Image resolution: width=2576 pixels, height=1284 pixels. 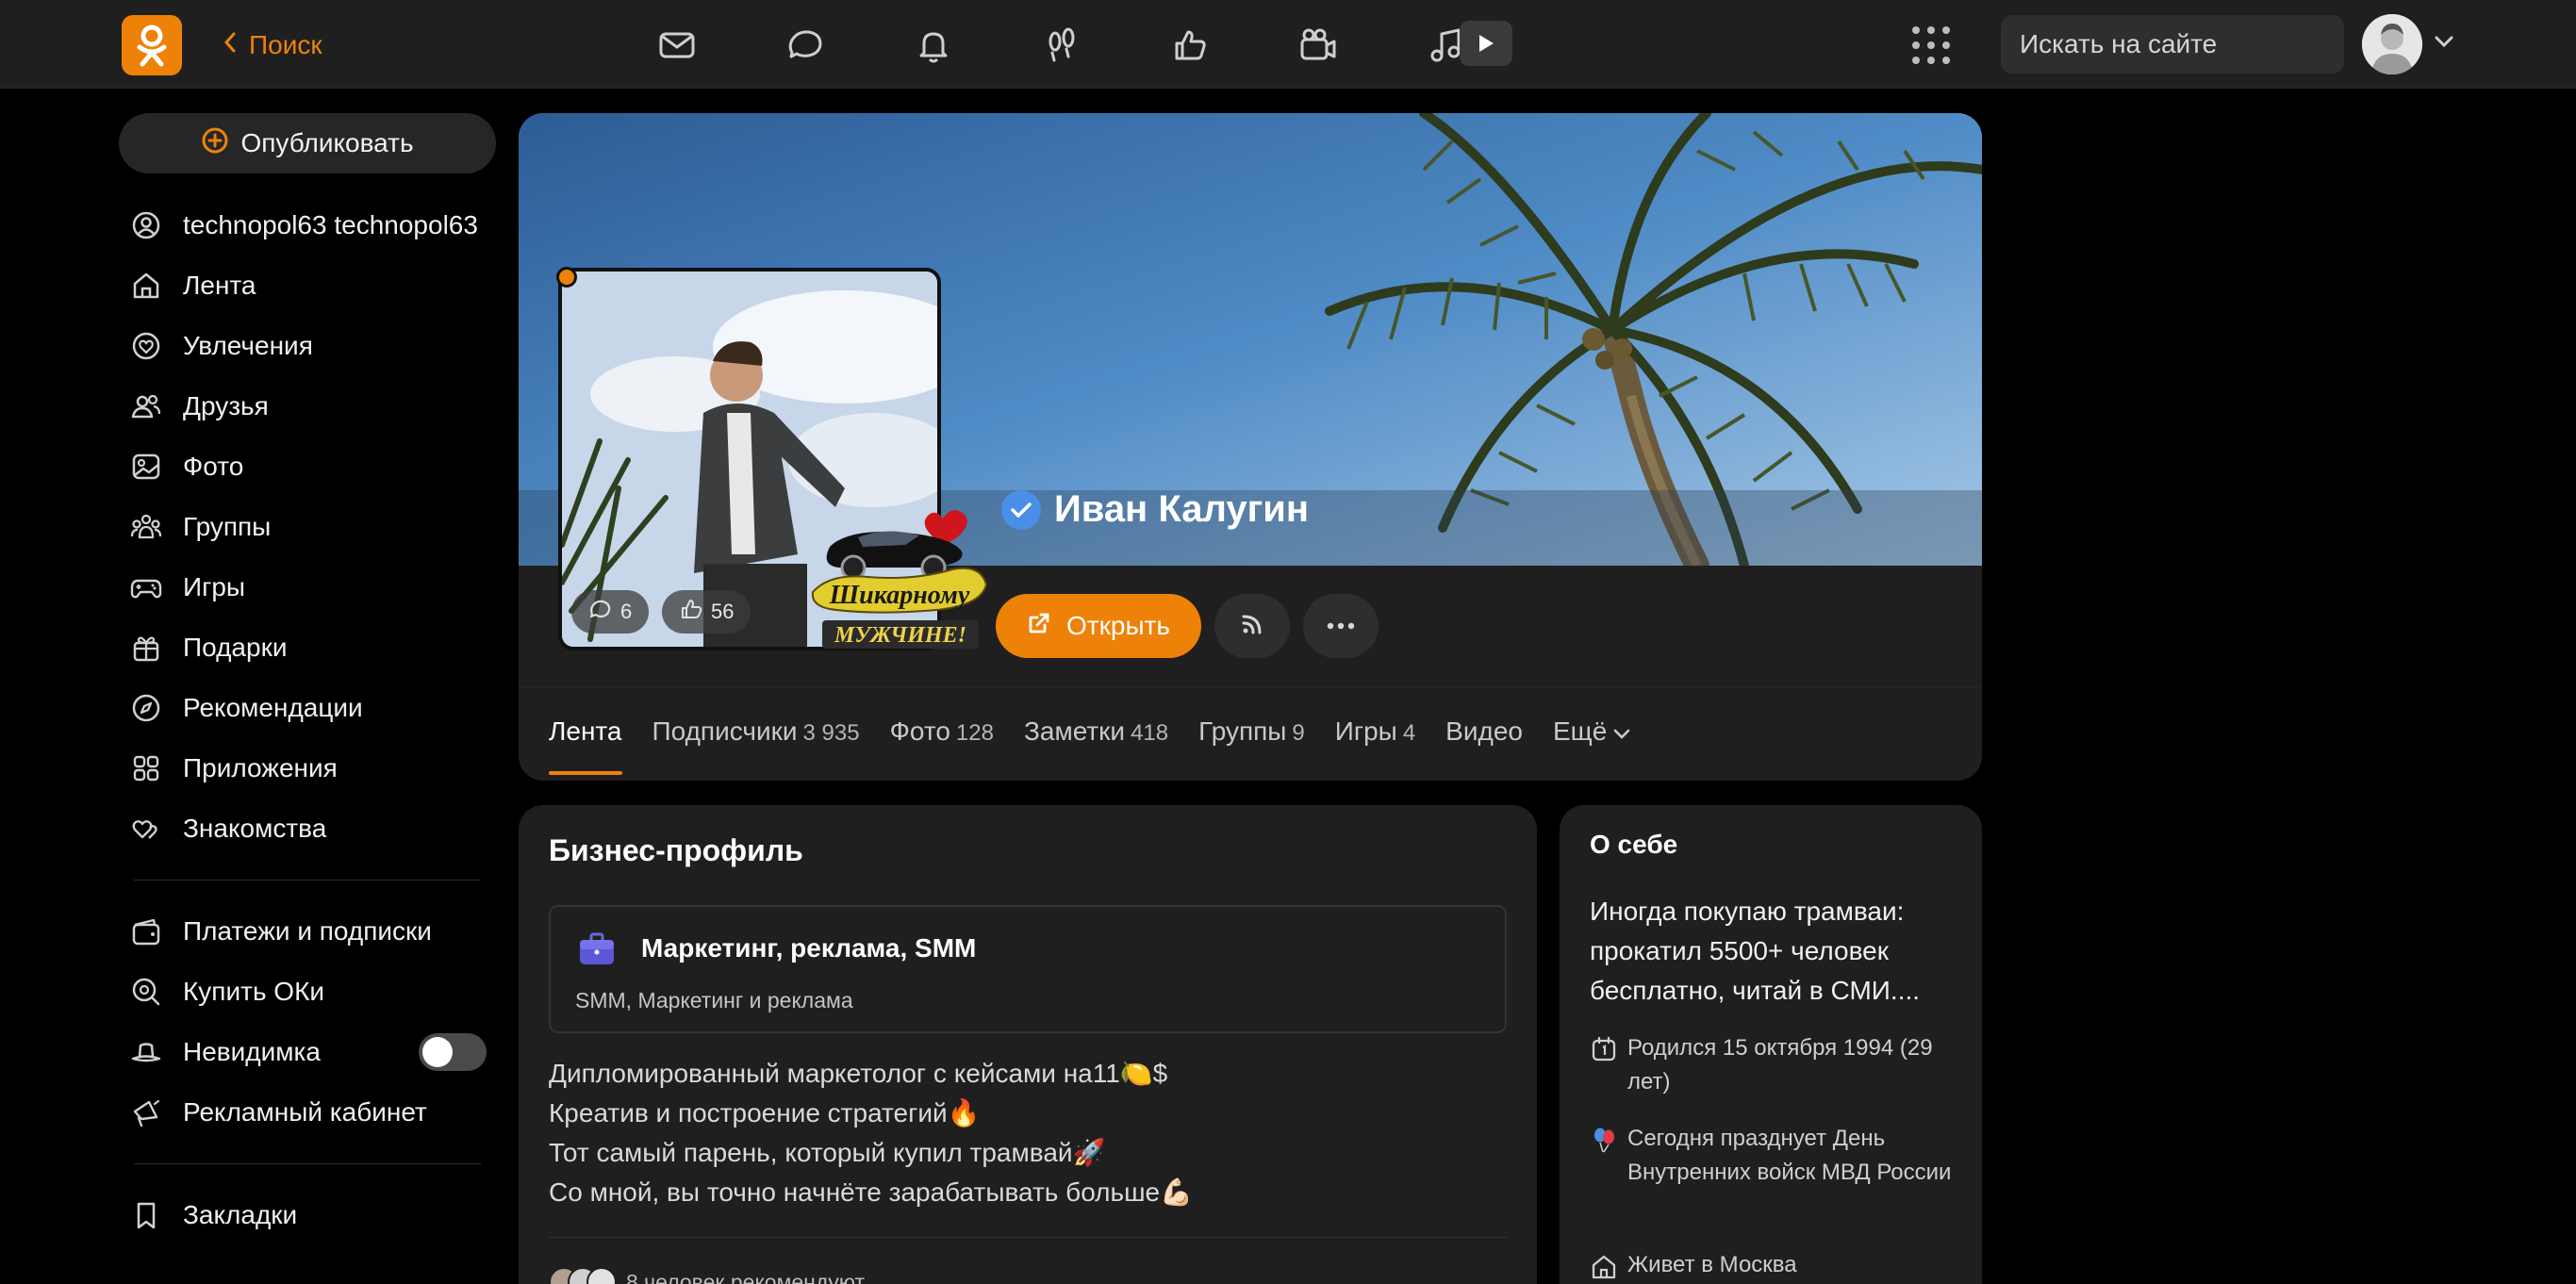 What do you see at coordinates (307, 286) in the screenshot?
I see `sidebar-item-feed: Лента` at bounding box center [307, 286].